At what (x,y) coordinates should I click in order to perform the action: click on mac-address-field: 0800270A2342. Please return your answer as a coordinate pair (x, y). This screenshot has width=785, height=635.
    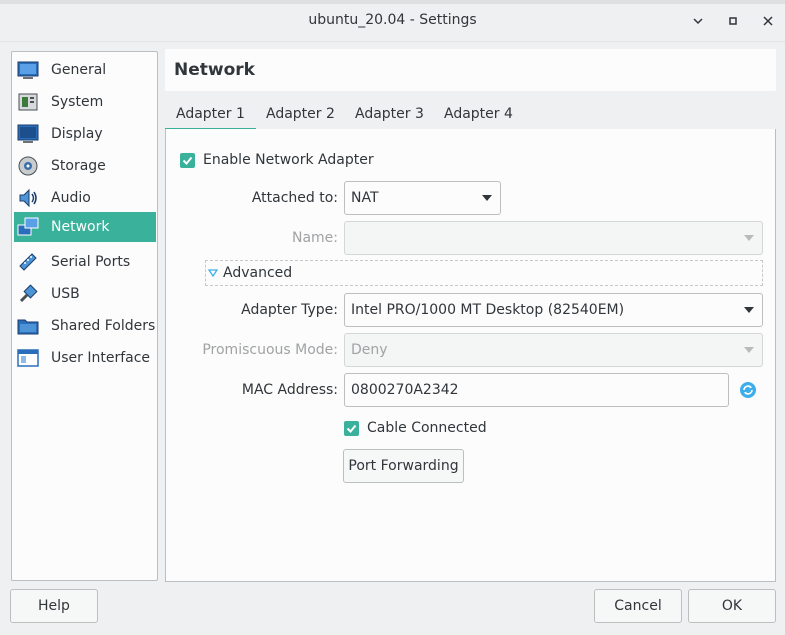
    Looking at the image, I should click on (536, 390).